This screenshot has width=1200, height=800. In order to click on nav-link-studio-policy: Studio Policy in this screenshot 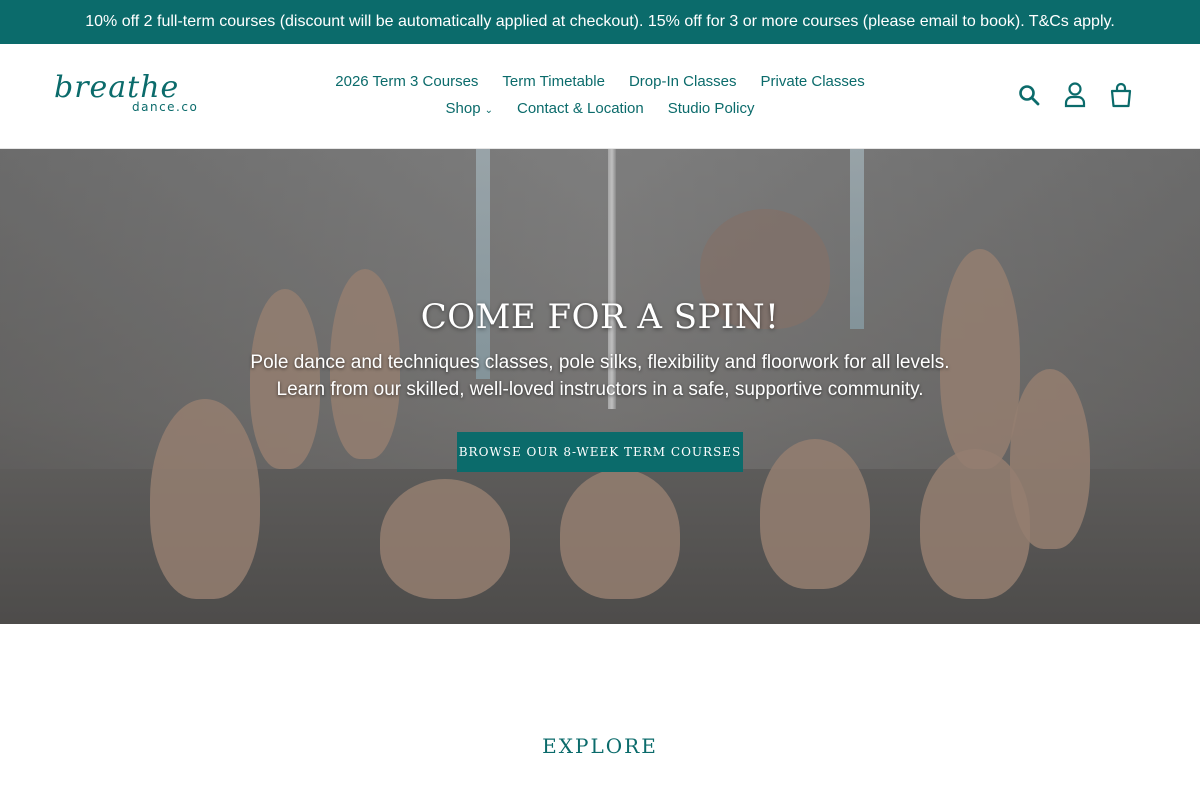, I will do `click(711, 108)`.